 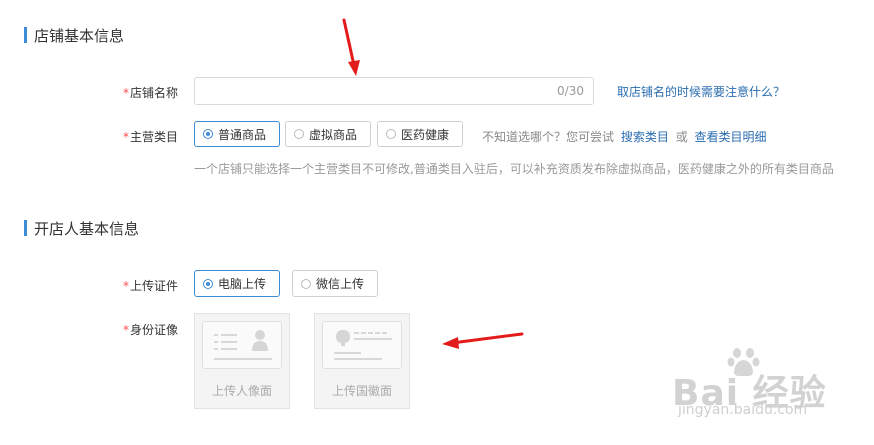 I want to click on upload-emblem-side-button: 上传国徽面, so click(x=362, y=361).